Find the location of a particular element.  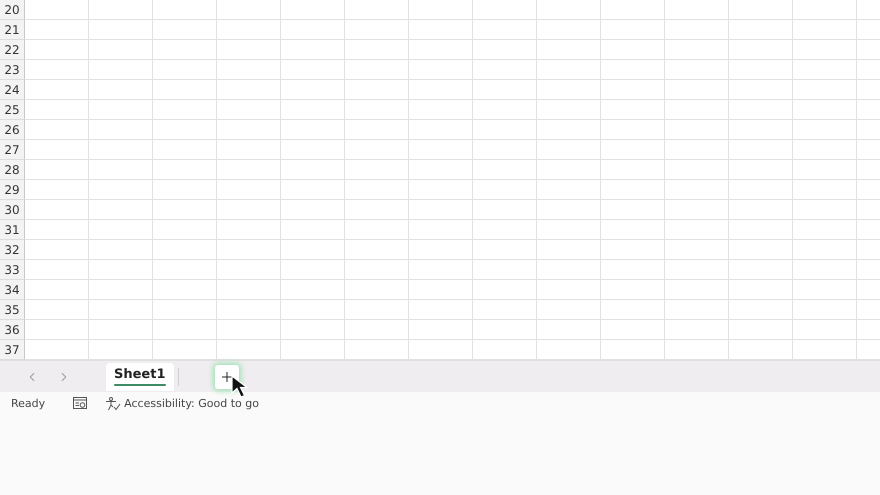

row-header: 22 is located at coordinates (12, 50).